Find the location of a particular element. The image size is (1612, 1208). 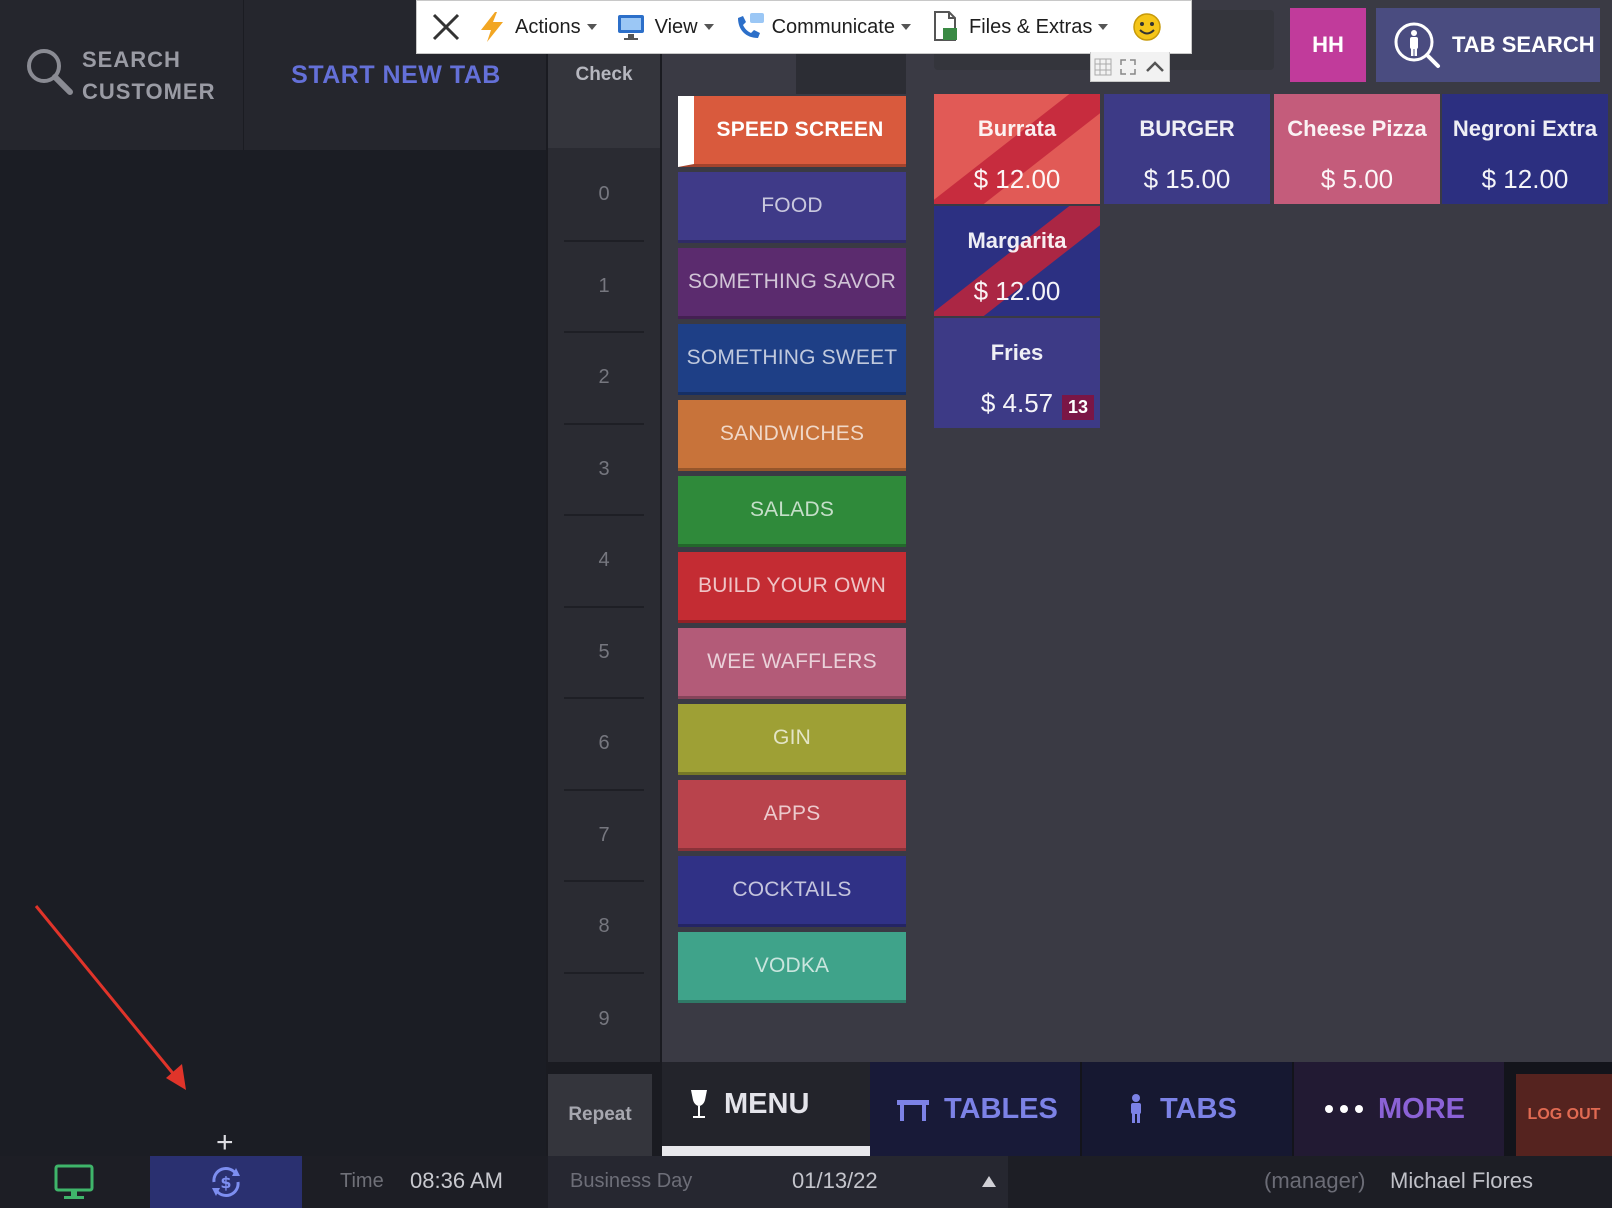

category-food: FOOD is located at coordinates (792, 207).